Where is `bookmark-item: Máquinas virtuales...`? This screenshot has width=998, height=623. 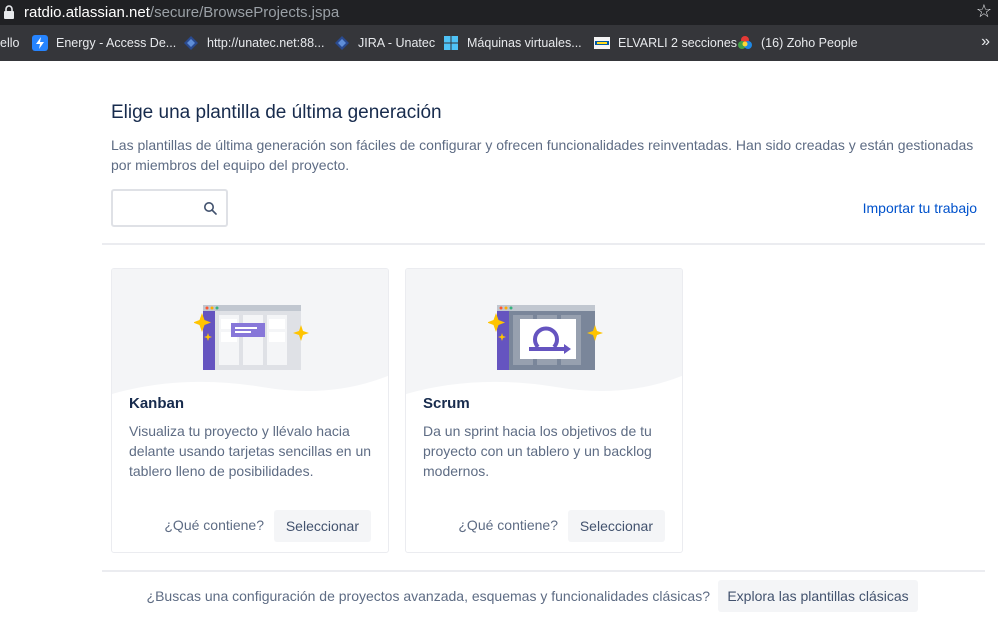 bookmark-item: Máquinas virtuales... is located at coordinates (512, 43).